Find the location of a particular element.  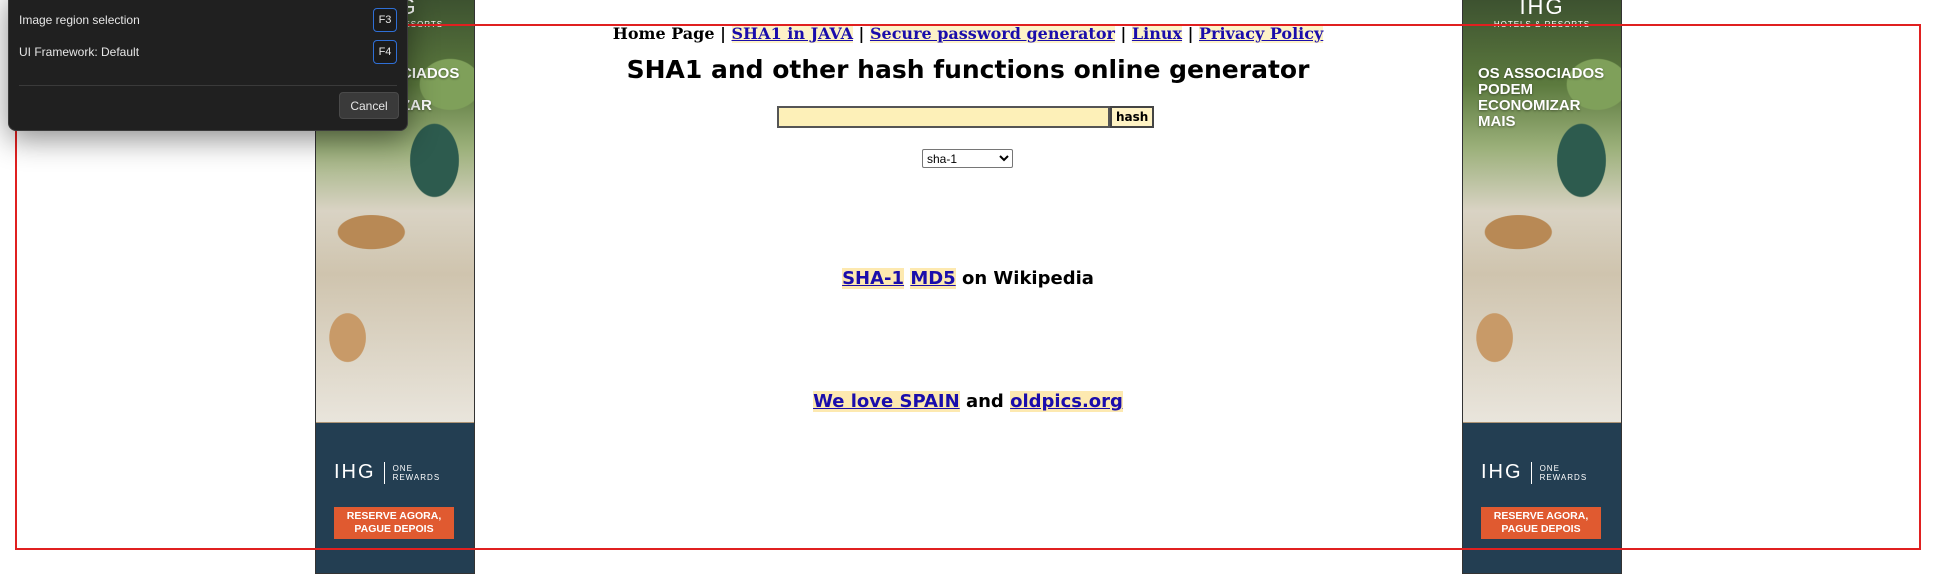

wiki-link-md5: MD5 is located at coordinates (933, 278).